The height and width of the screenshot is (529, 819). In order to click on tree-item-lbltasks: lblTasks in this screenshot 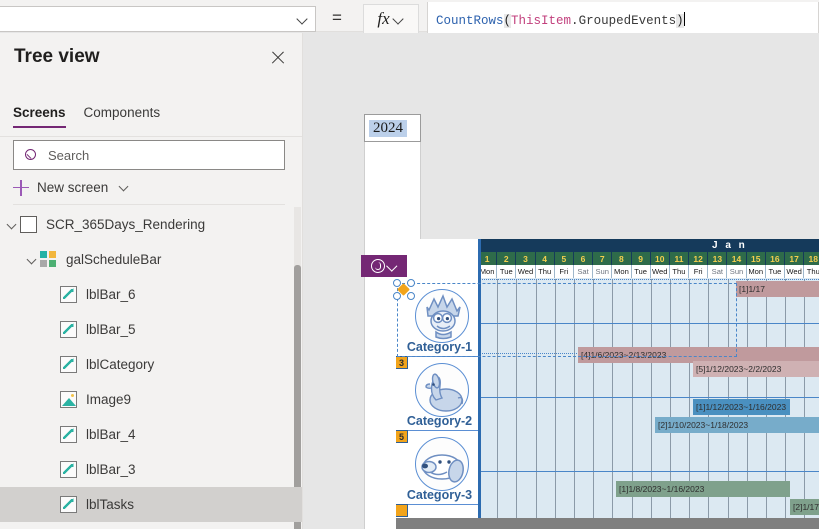, I will do `click(151, 504)`.